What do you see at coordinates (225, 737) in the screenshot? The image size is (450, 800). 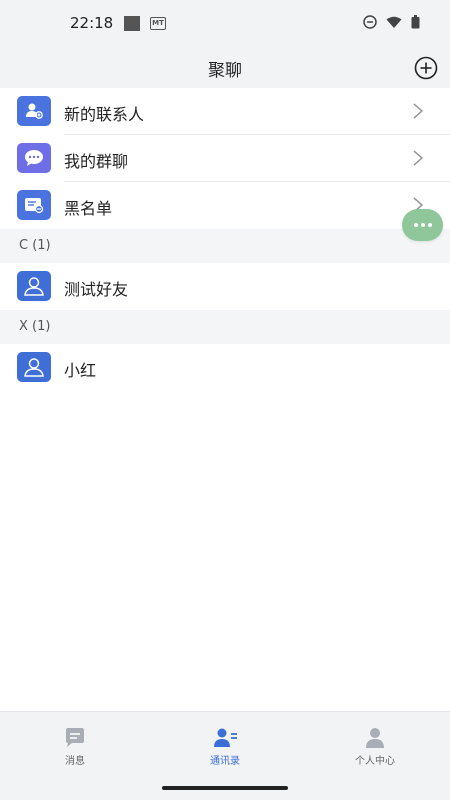 I see `contacts-icon` at bounding box center [225, 737].